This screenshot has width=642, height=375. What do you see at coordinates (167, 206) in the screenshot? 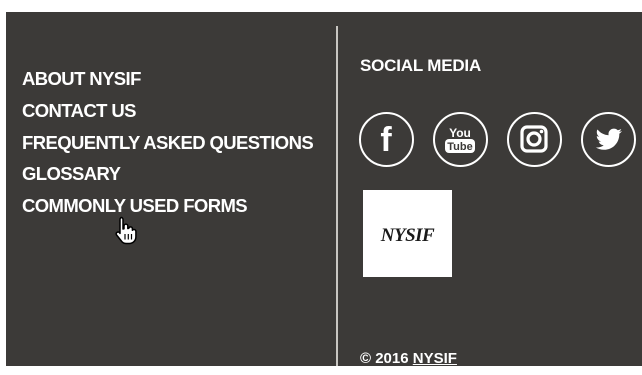
I see `commonly-used-forms-link: COMMONLY USED FORMS` at bounding box center [167, 206].